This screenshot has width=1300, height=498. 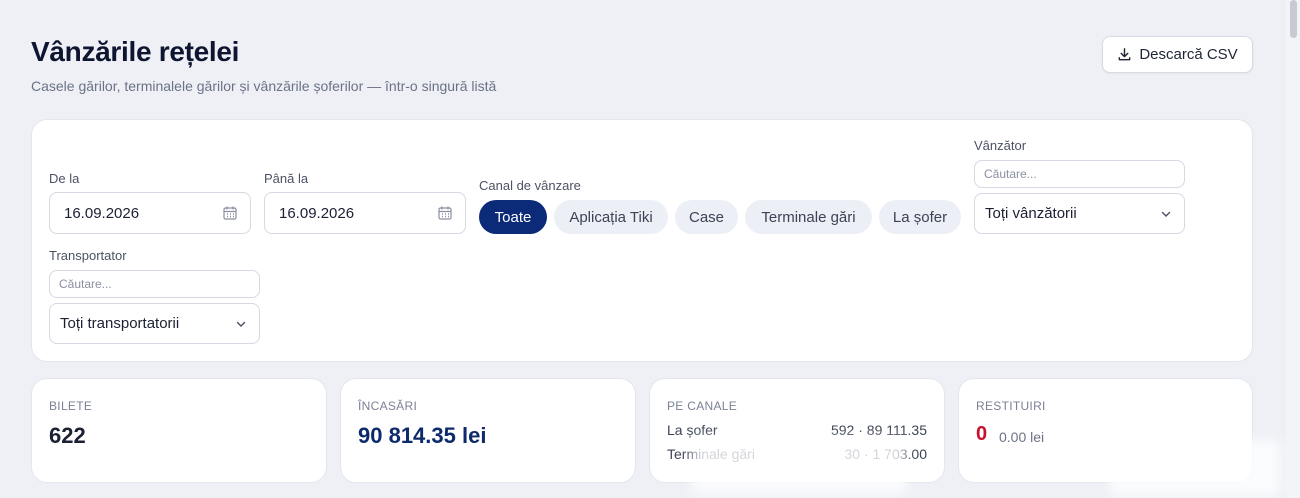 What do you see at coordinates (154, 284) in the screenshot?
I see `carrier-search-input` at bounding box center [154, 284].